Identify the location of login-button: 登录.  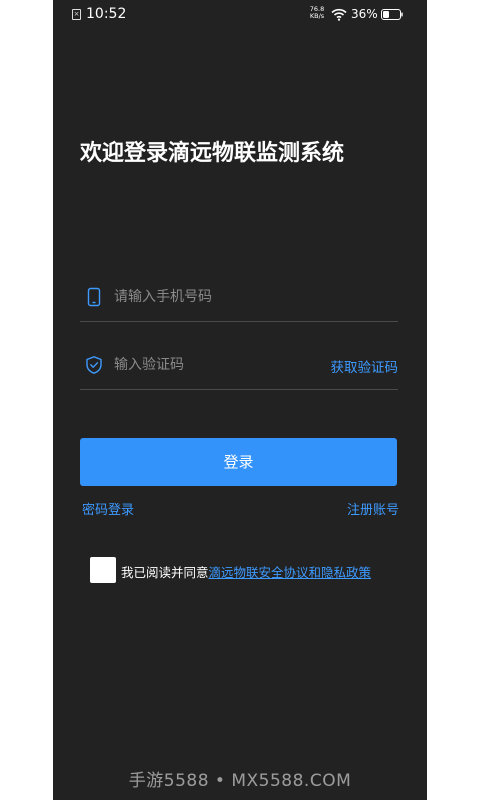
(238, 462).